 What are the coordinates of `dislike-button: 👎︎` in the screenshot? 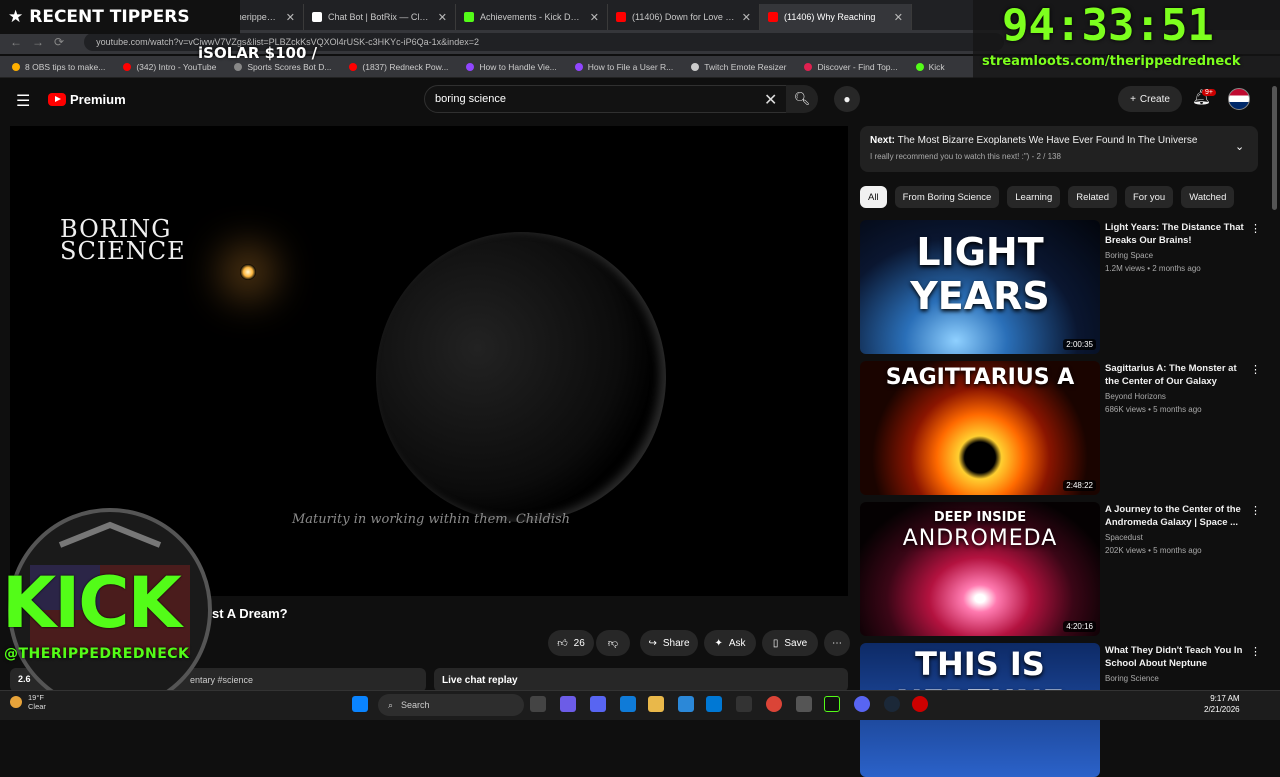 It's located at (613, 643).